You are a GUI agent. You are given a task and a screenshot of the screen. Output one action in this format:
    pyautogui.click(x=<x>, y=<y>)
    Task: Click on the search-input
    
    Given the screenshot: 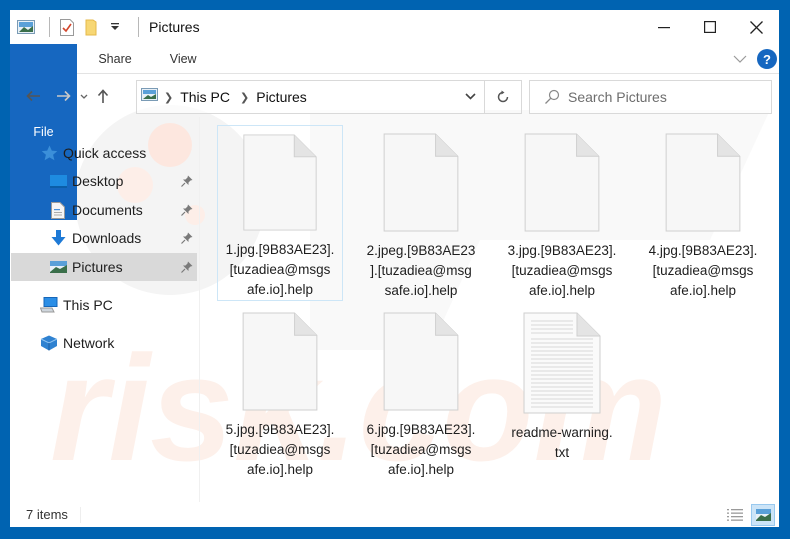 What is the action you would take?
    pyautogui.click(x=663, y=97)
    